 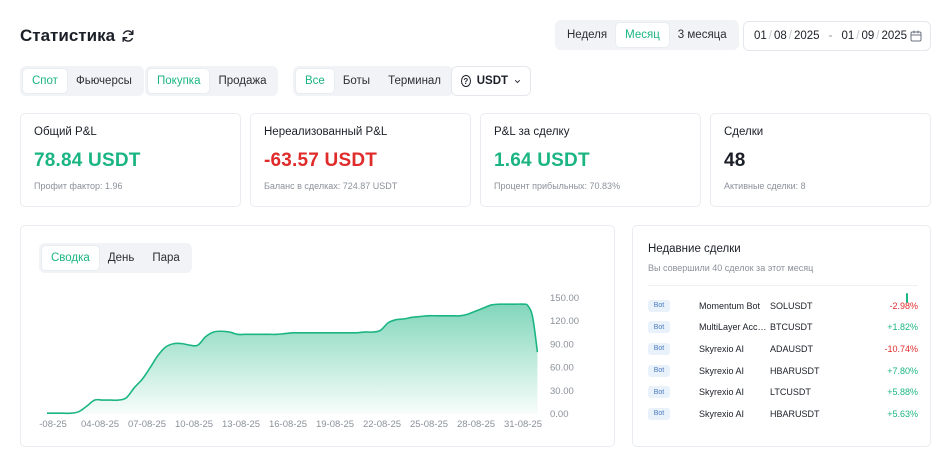 I want to click on trade-row: Bot Skyrexio AI ADAUSDT -10.74%, so click(x=783, y=349).